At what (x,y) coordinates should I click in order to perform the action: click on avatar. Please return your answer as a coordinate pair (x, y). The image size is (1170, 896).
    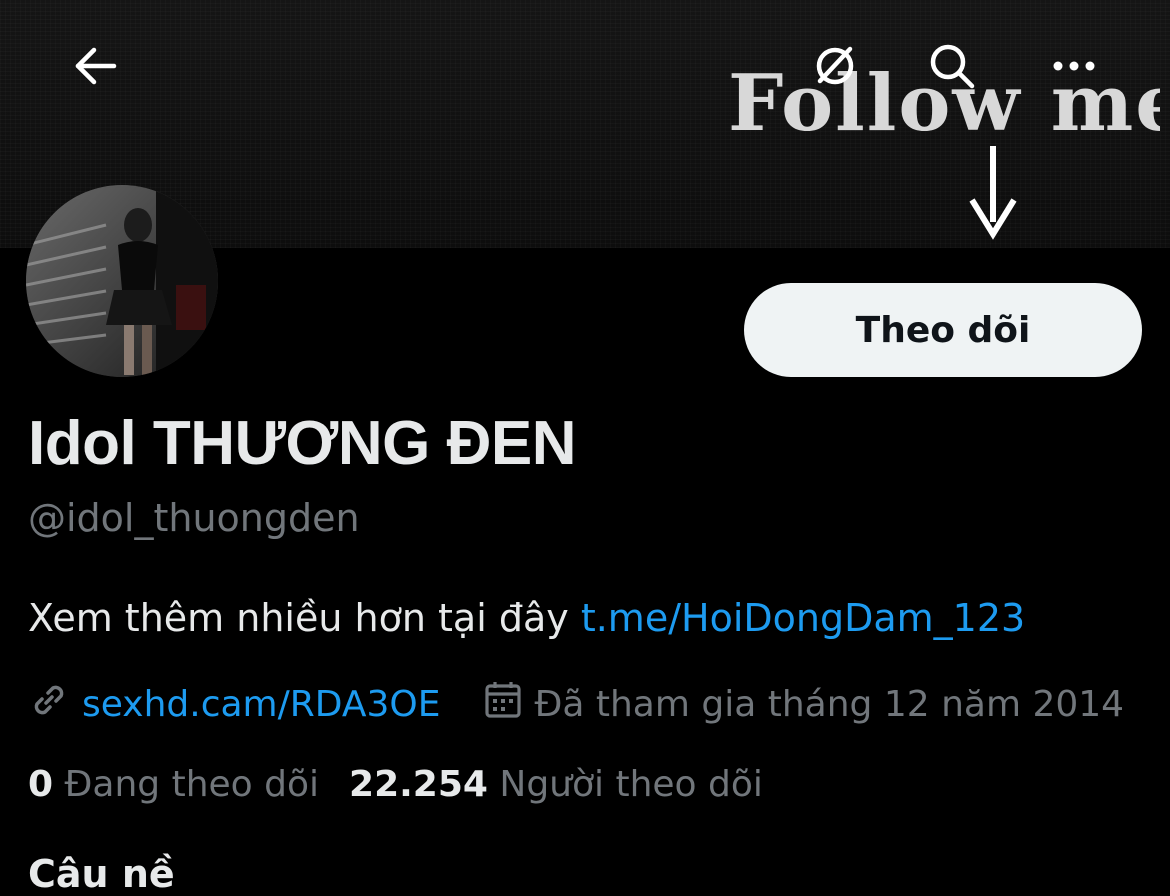
    Looking at the image, I should click on (122, 281).